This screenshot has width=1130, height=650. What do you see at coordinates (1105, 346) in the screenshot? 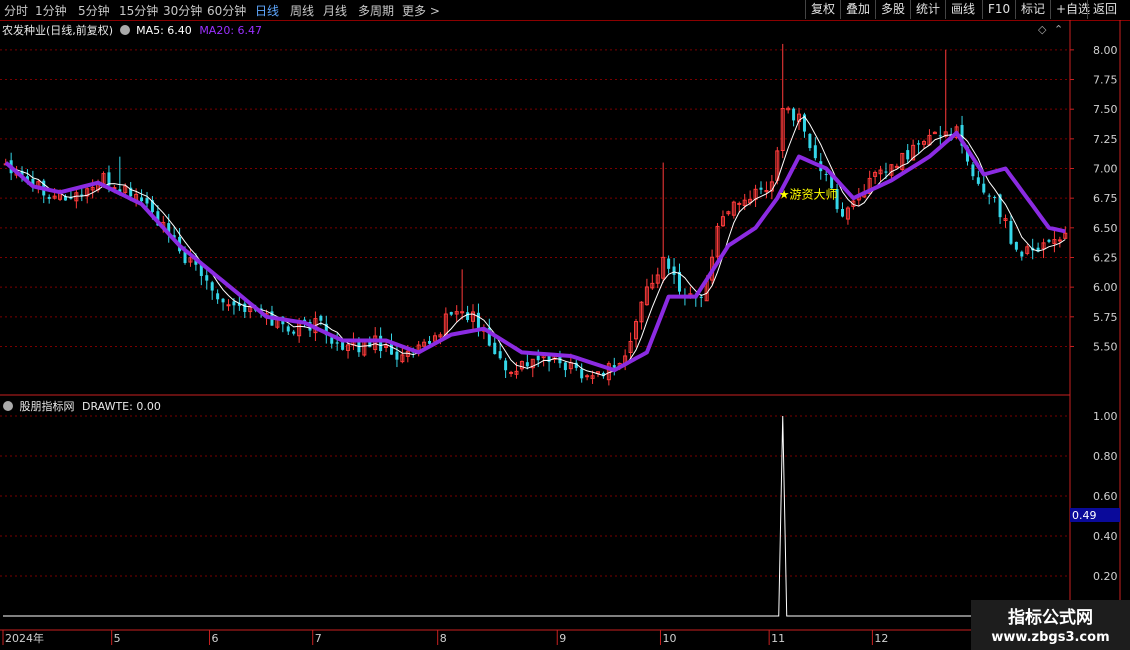
I see `price-tick-label: 5.50` at bounding box center [1105, 346].